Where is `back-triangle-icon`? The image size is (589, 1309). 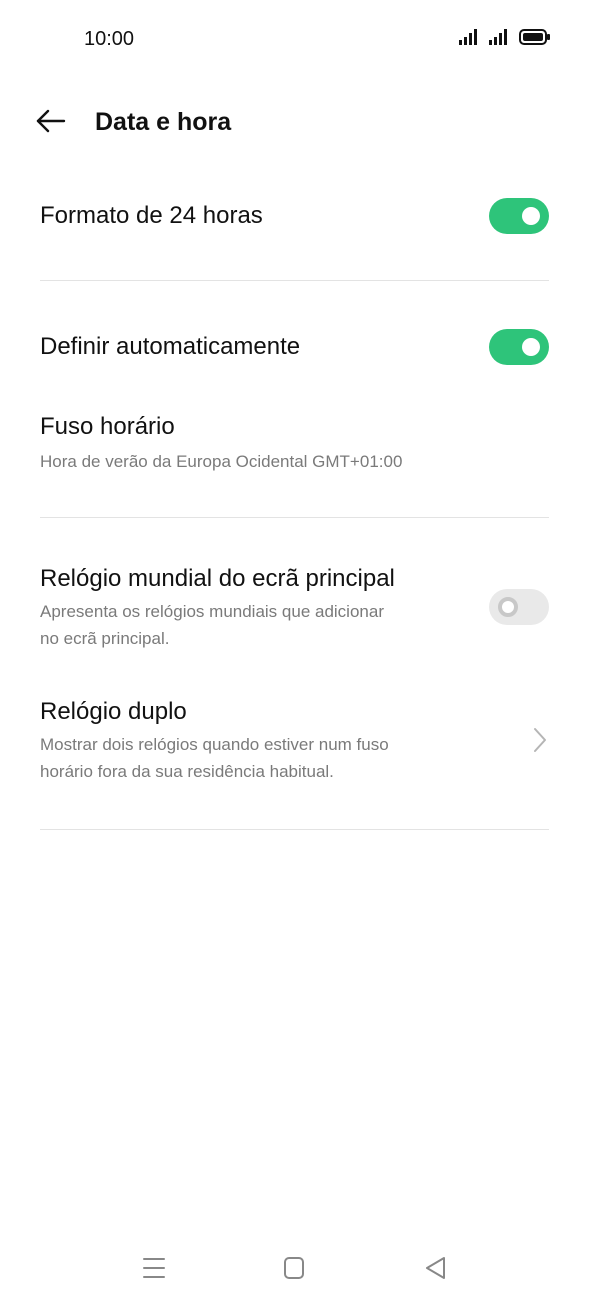
back-triangle-icon is located at coordinates (435, 1268).